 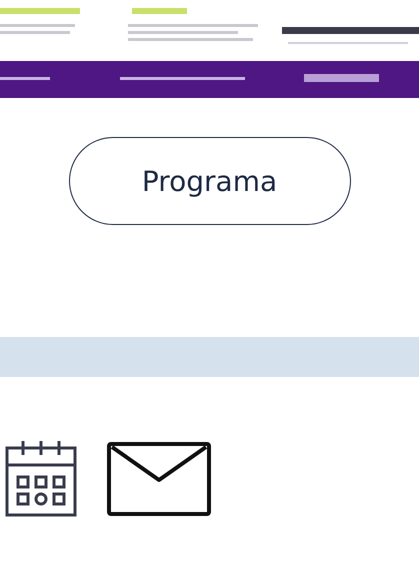 I want to click on calendar-icon, so click(x=41, y=478).